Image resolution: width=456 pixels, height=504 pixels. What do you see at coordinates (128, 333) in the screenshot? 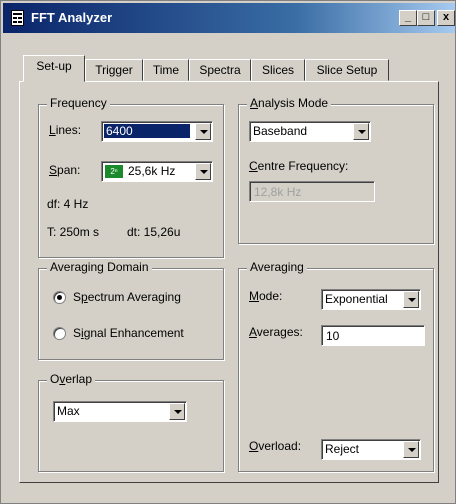
I see `signal-enhancement-label: Signal Enhancement` at bounding box center [128, 333].